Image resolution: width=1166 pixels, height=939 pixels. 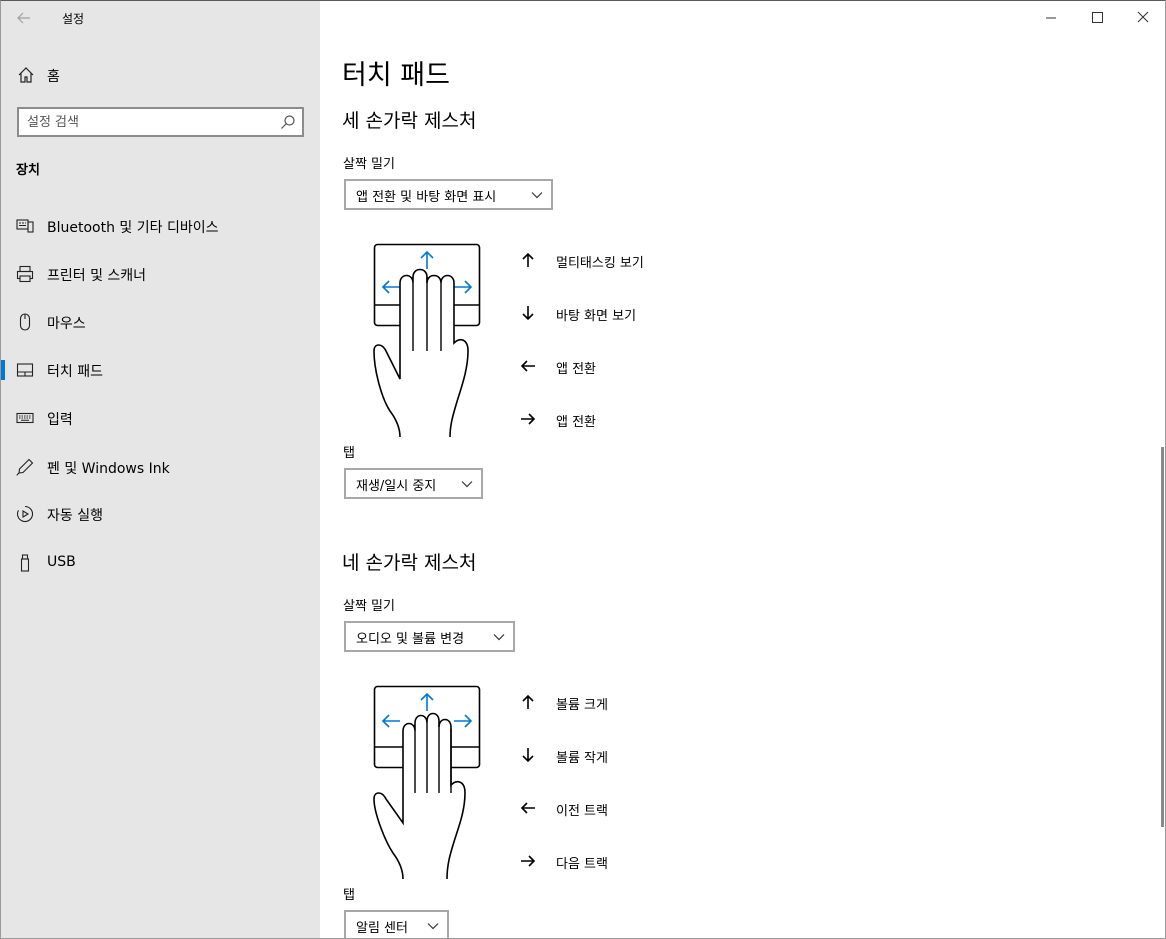 I want to click on sidebar-item-touchpad: 터치 패드, so click(x=160, y=370).